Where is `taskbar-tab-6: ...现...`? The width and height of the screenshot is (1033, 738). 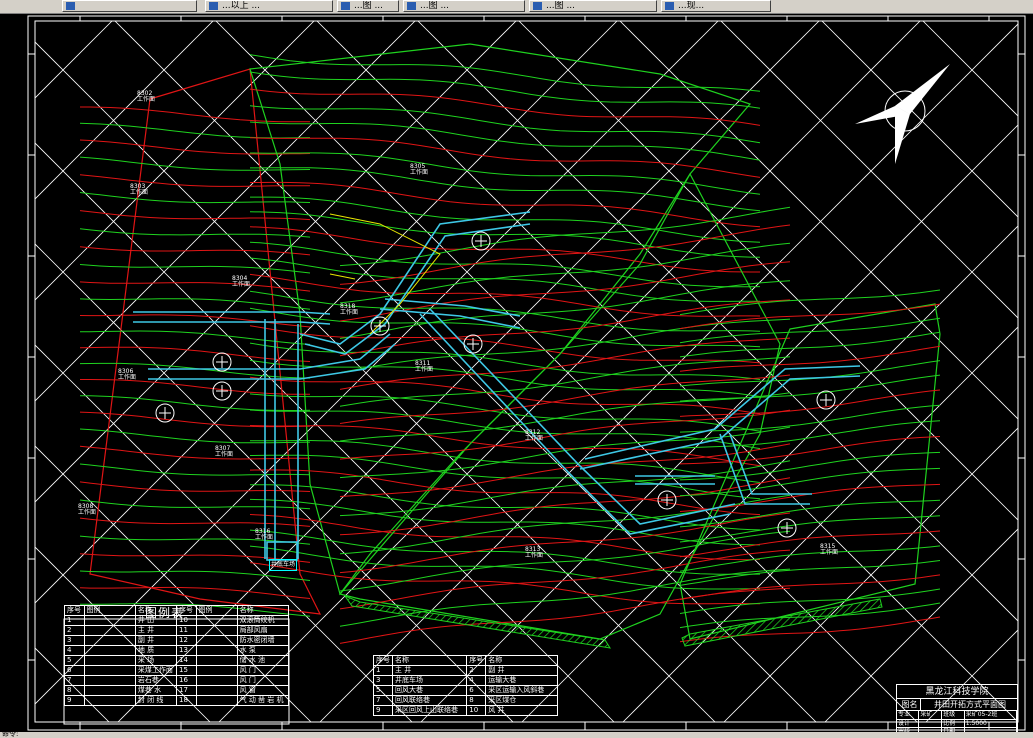
taskbar-tab-6: ...现... is located at coordinates (716, 6).